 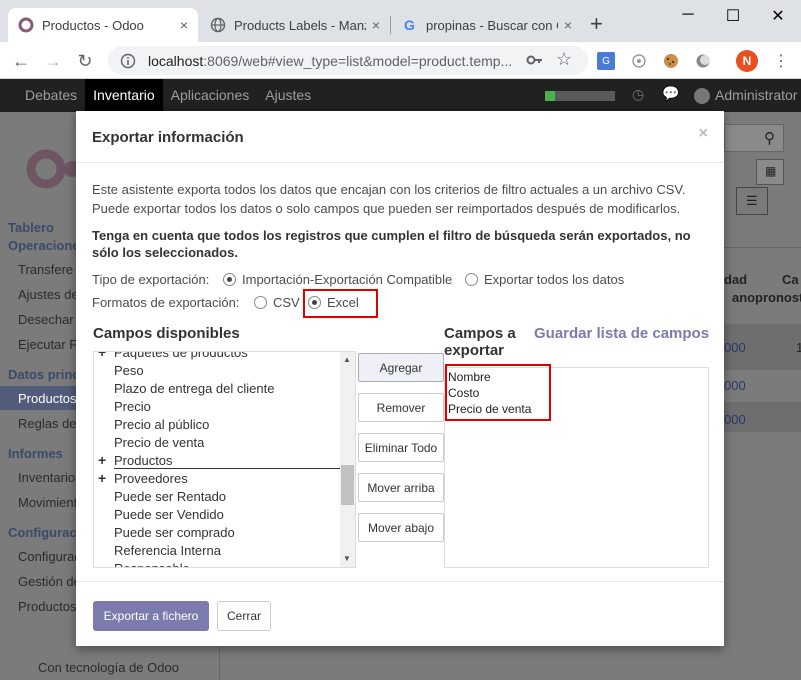 I want to click on radio-all-data, so click(x=471, y=279).